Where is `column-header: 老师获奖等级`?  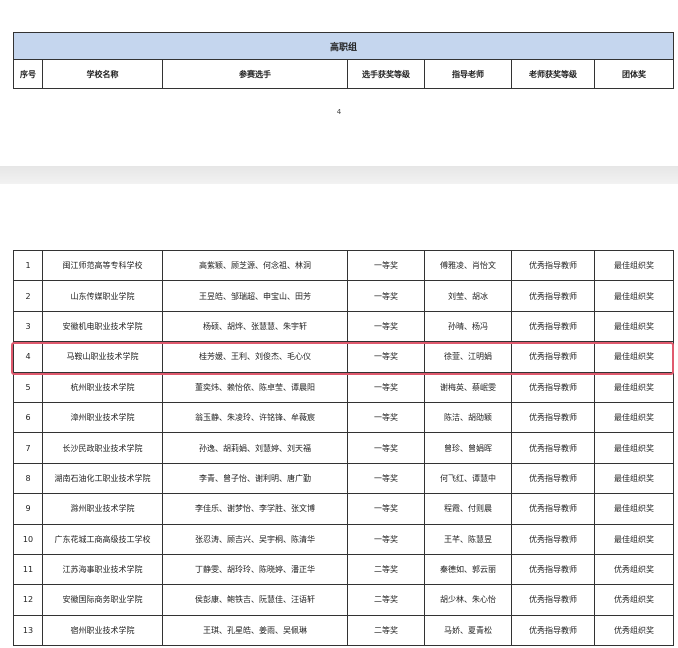 column-header: 老师获奖等级 is located at coordinates (553, 74).